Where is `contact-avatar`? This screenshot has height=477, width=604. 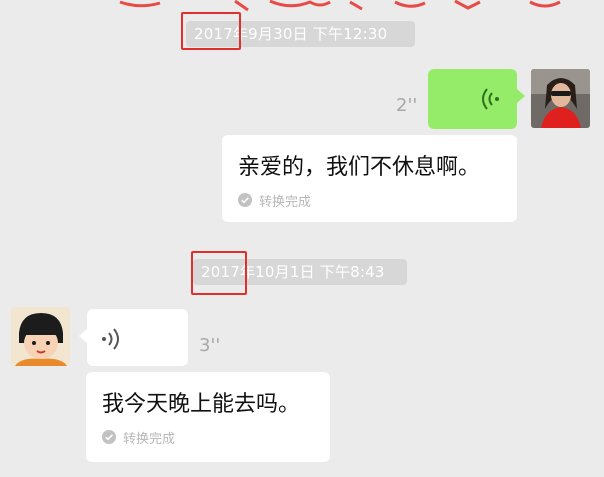 contact-avatar is located at coordinates (40, 336).